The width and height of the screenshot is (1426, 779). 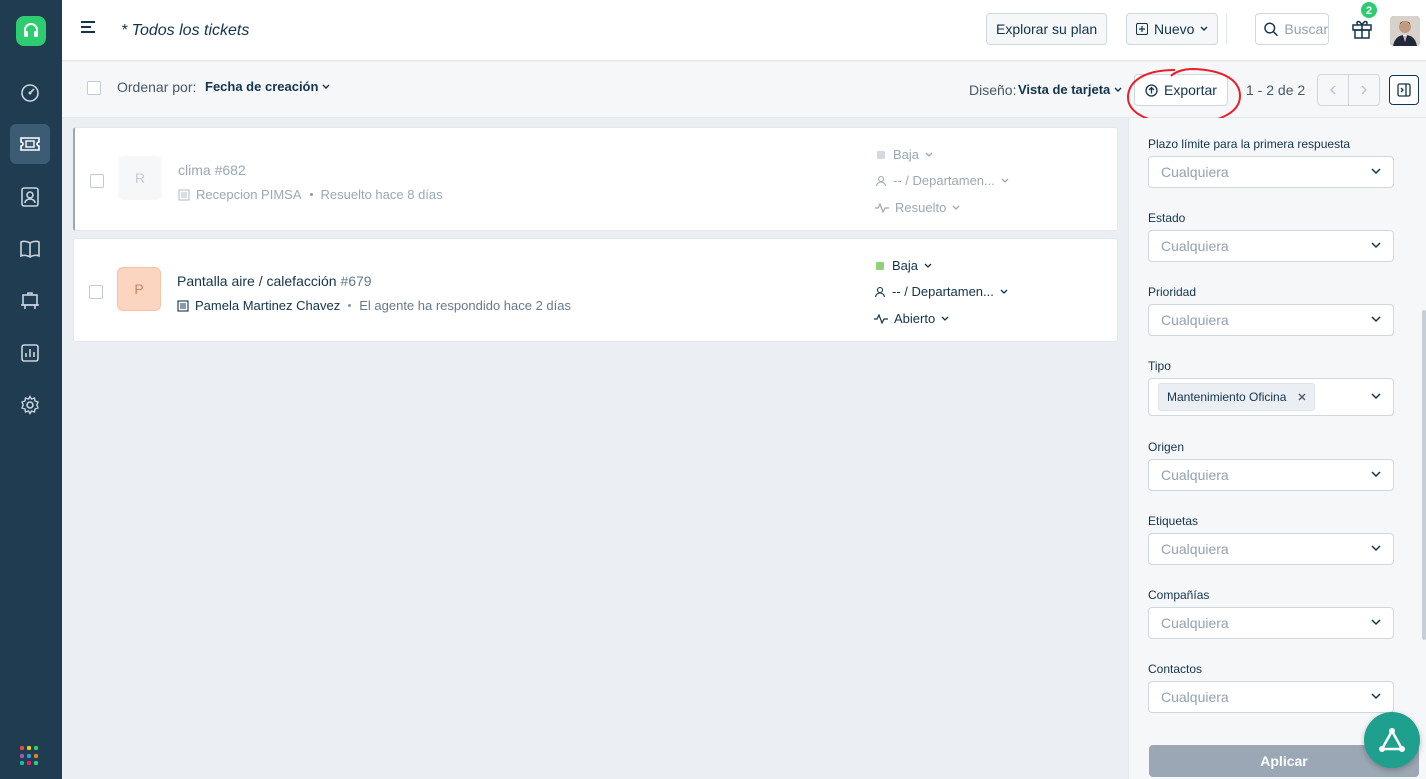 What do you see at coordinates (212, 170) in the screenshot?
I see `ticket-subject: clima #682` at bounding box center [212, 170].